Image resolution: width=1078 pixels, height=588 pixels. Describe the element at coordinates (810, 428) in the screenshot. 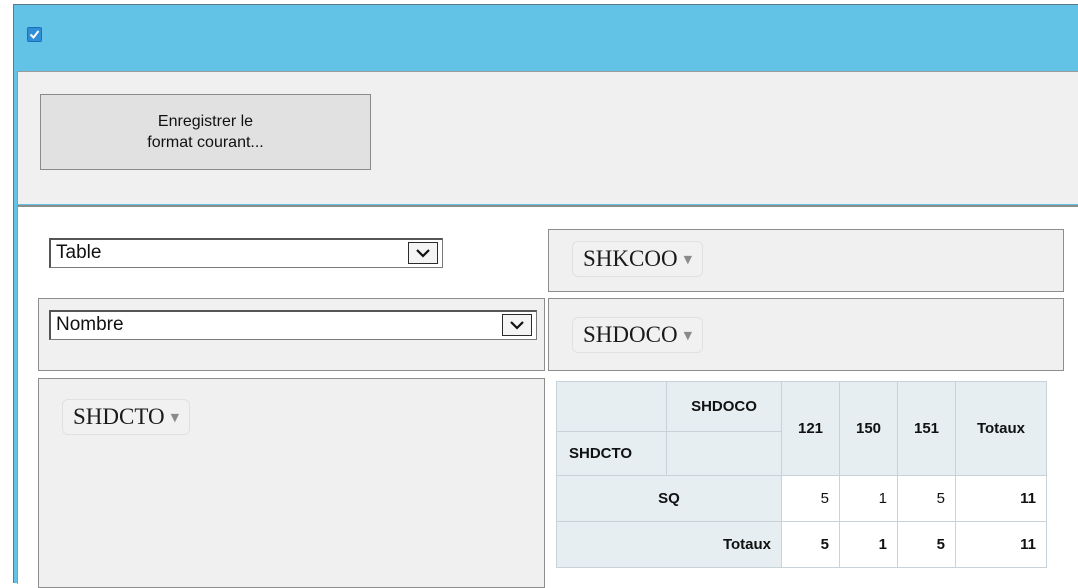

I see `pivot-col-header: 121` at that location.